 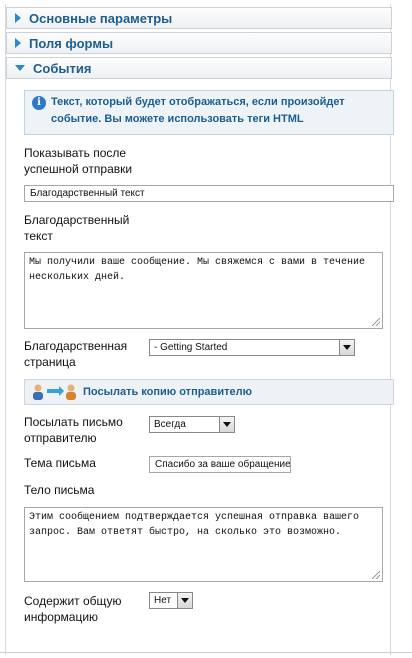 I want to click on thank-page-value: - Getting Started, so click(x=191, y=347).